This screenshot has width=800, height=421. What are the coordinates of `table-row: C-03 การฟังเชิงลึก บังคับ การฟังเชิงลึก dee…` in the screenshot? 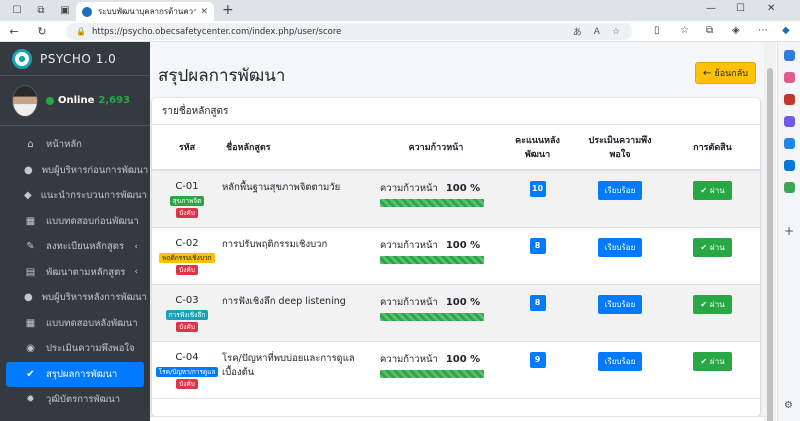 It's located at (456, 313).